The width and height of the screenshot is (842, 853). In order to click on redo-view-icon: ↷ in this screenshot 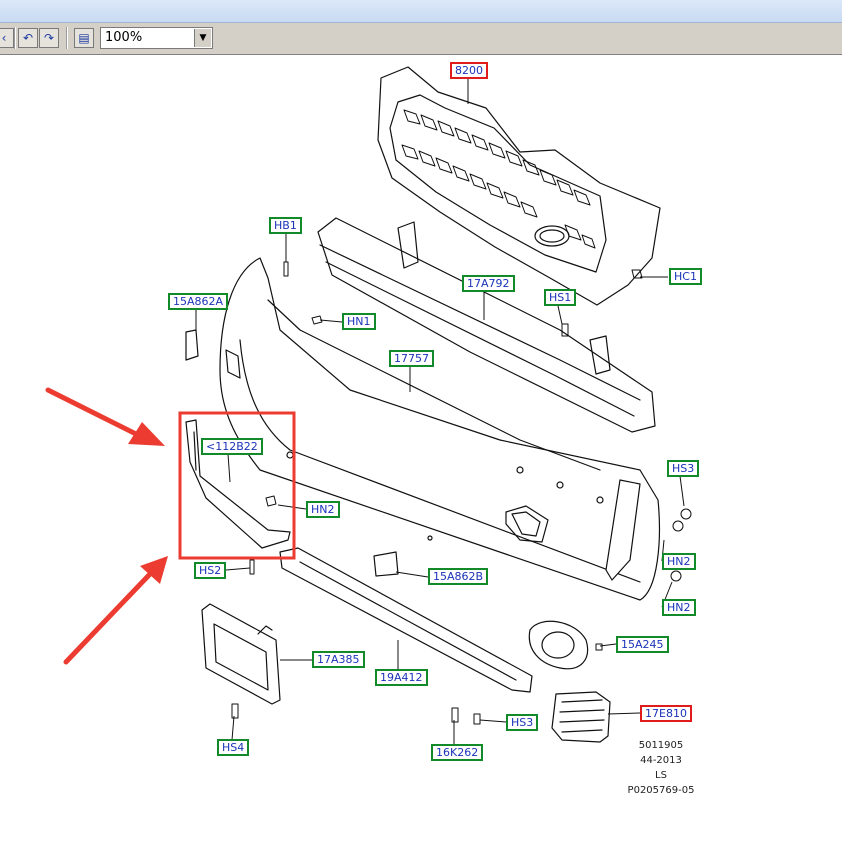, I will do `click(49, 38)`.